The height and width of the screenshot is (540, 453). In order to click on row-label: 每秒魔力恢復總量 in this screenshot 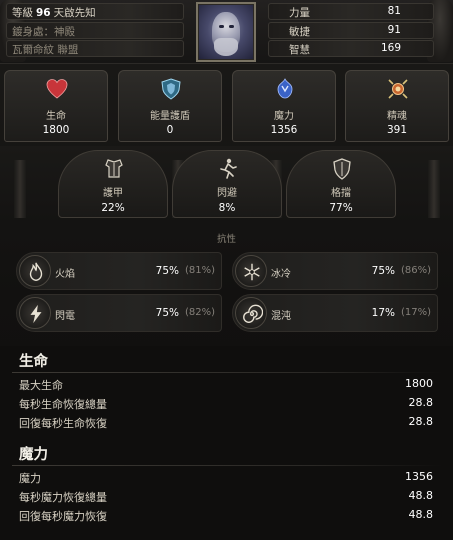, I will do `click(63, 497)`.